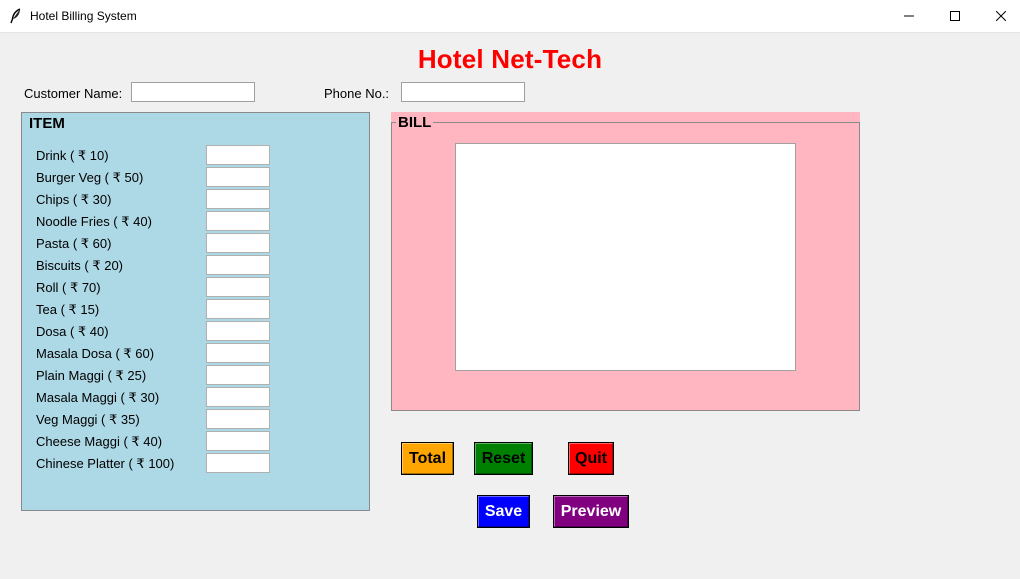 This screenshot has width=1020, height=579. What do you see at coordinates (503, 458) in the screenshot?
I see `reset-button: Reset` at bounding box center [503, 458].